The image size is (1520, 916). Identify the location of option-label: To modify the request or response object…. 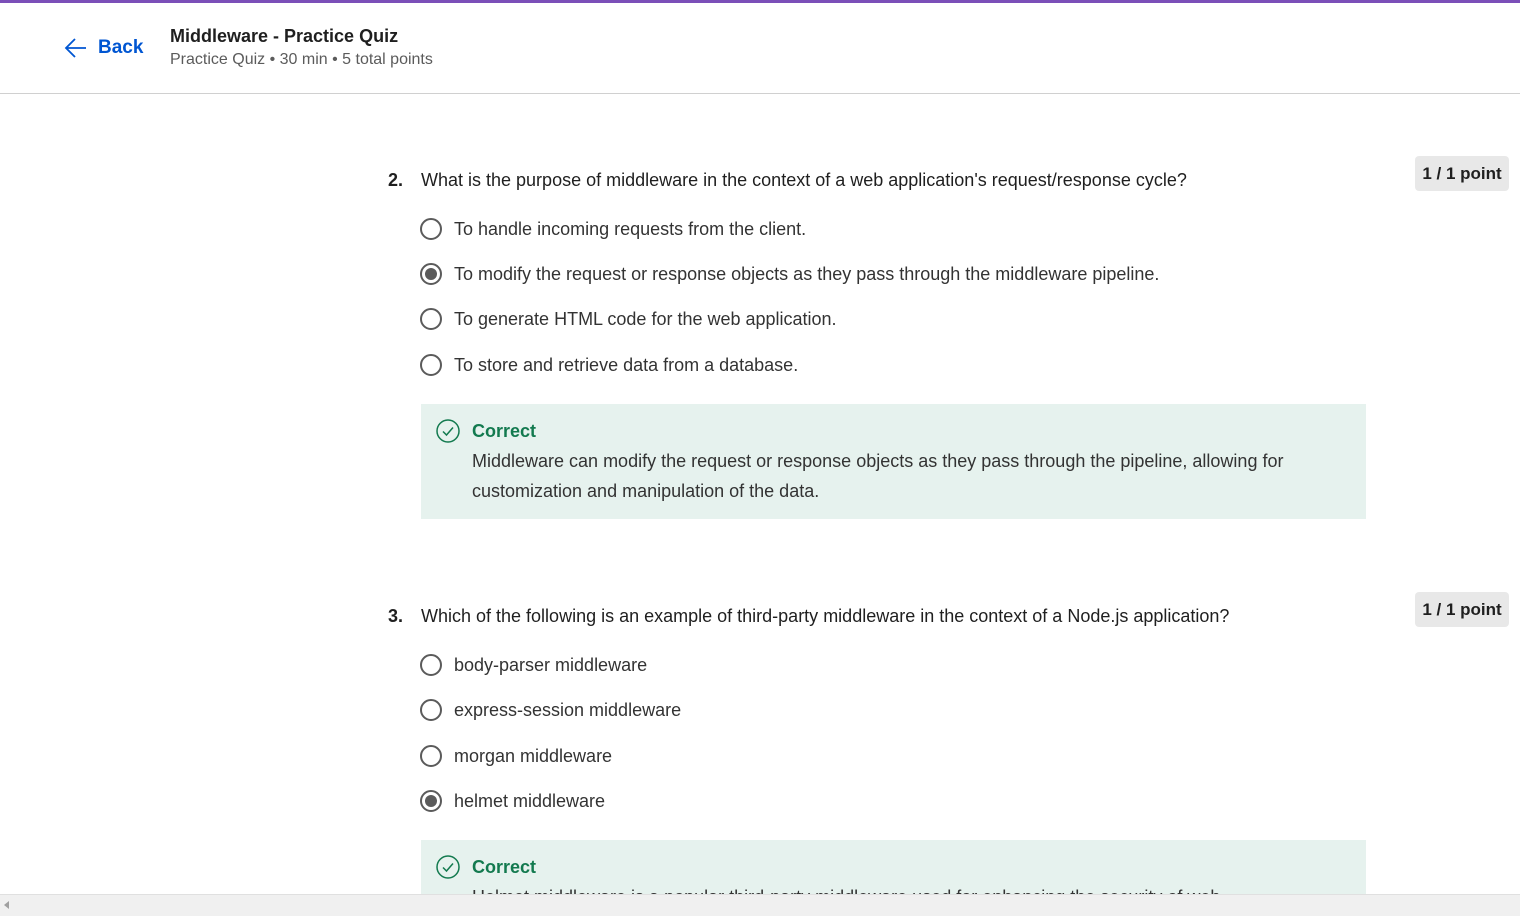
(807, 273).